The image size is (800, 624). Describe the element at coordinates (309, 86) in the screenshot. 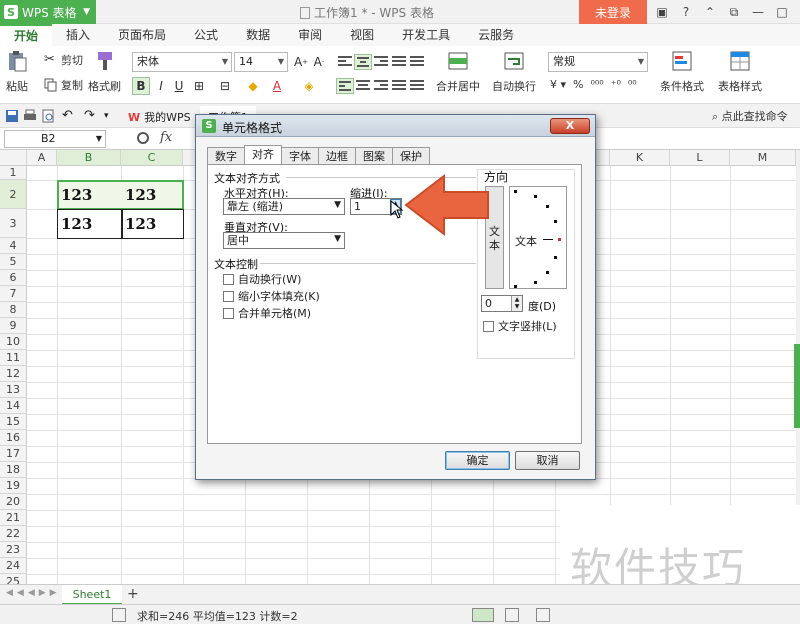

I see `clear-format-icon: ◈` at that location.